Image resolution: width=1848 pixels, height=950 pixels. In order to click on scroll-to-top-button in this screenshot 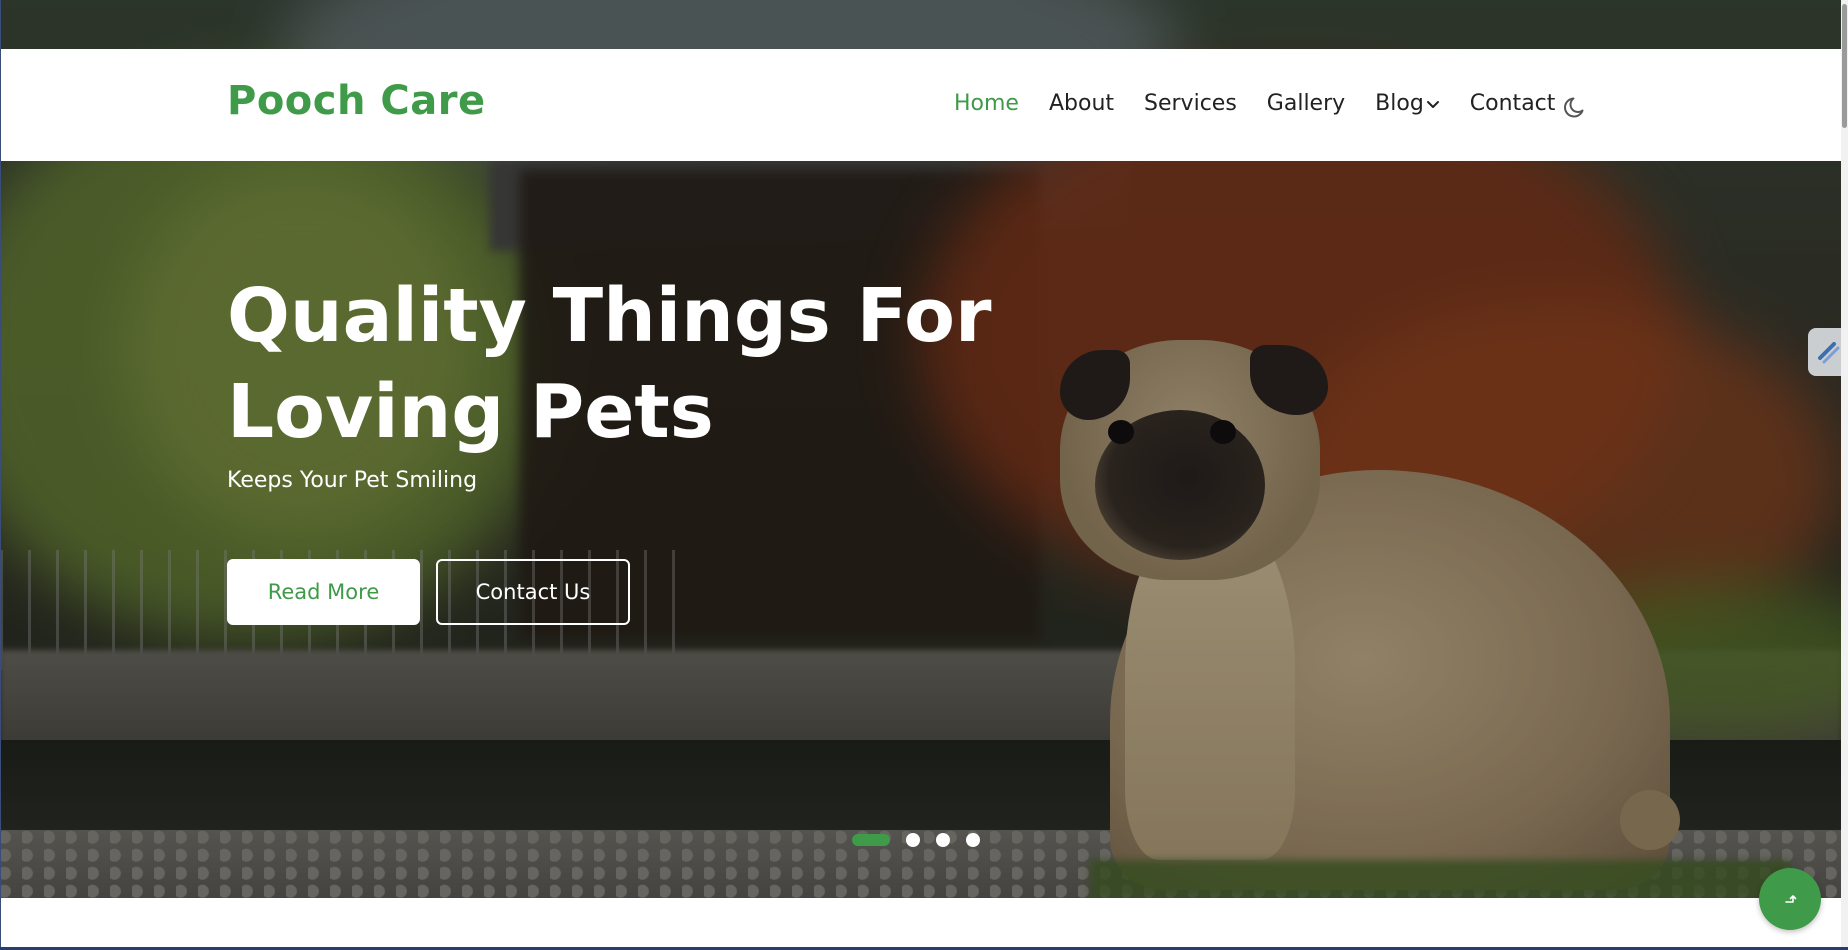, I will do `click(1790, 899)`.